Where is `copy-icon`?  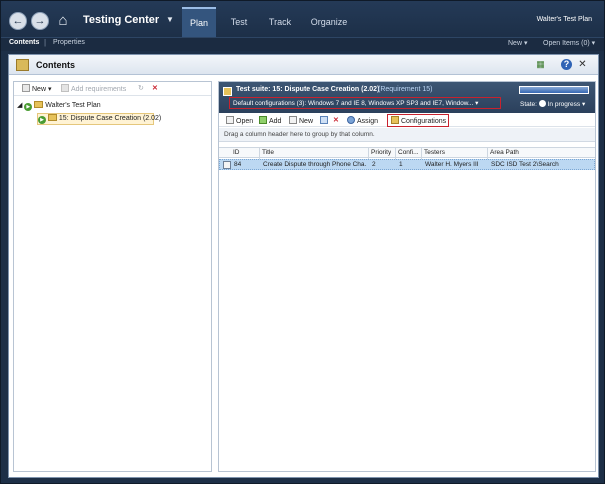 copy-icon is located at coordinates (325, 120).